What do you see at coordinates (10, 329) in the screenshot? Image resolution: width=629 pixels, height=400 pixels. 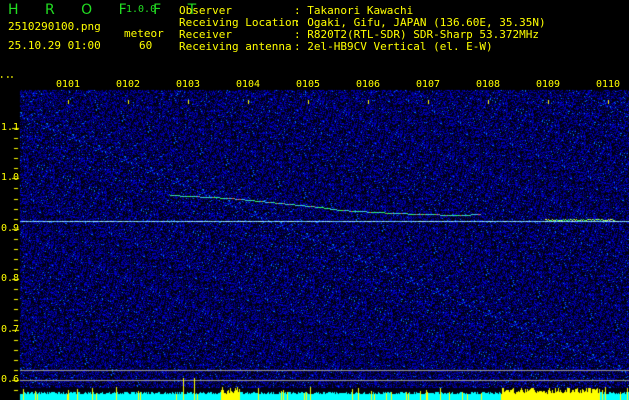 I see `y-tick-label: 0.7` at bounding box center [10, 329].